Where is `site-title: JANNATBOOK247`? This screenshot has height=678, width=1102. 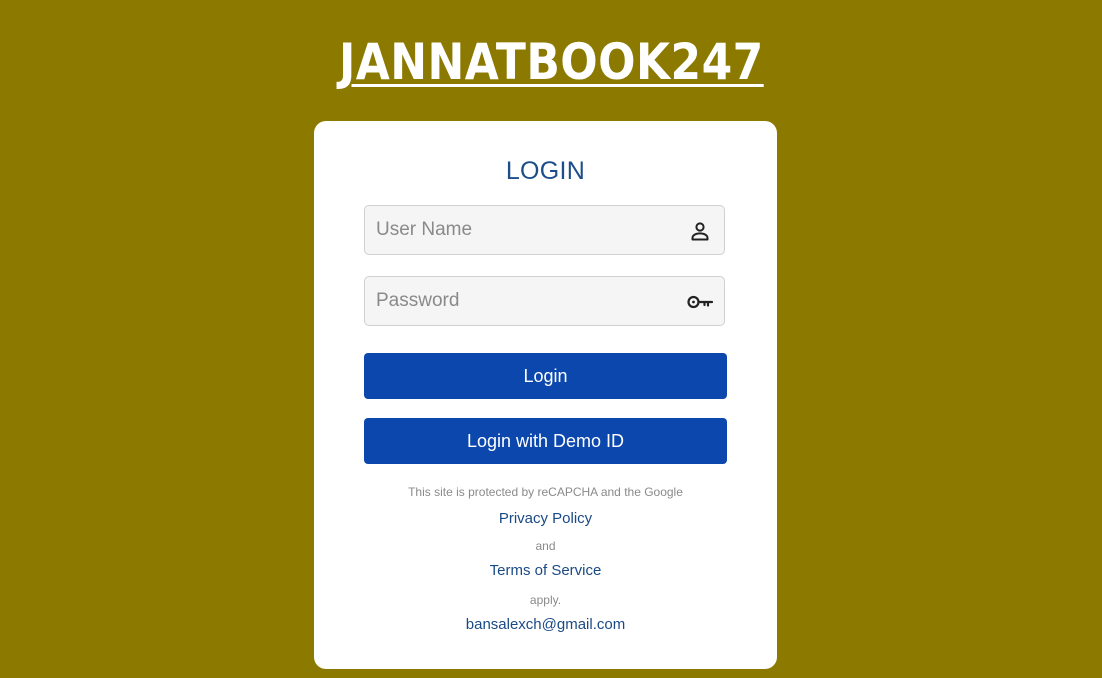 site-title: JANNATBOOK247 is located at coordinates (551, 62).